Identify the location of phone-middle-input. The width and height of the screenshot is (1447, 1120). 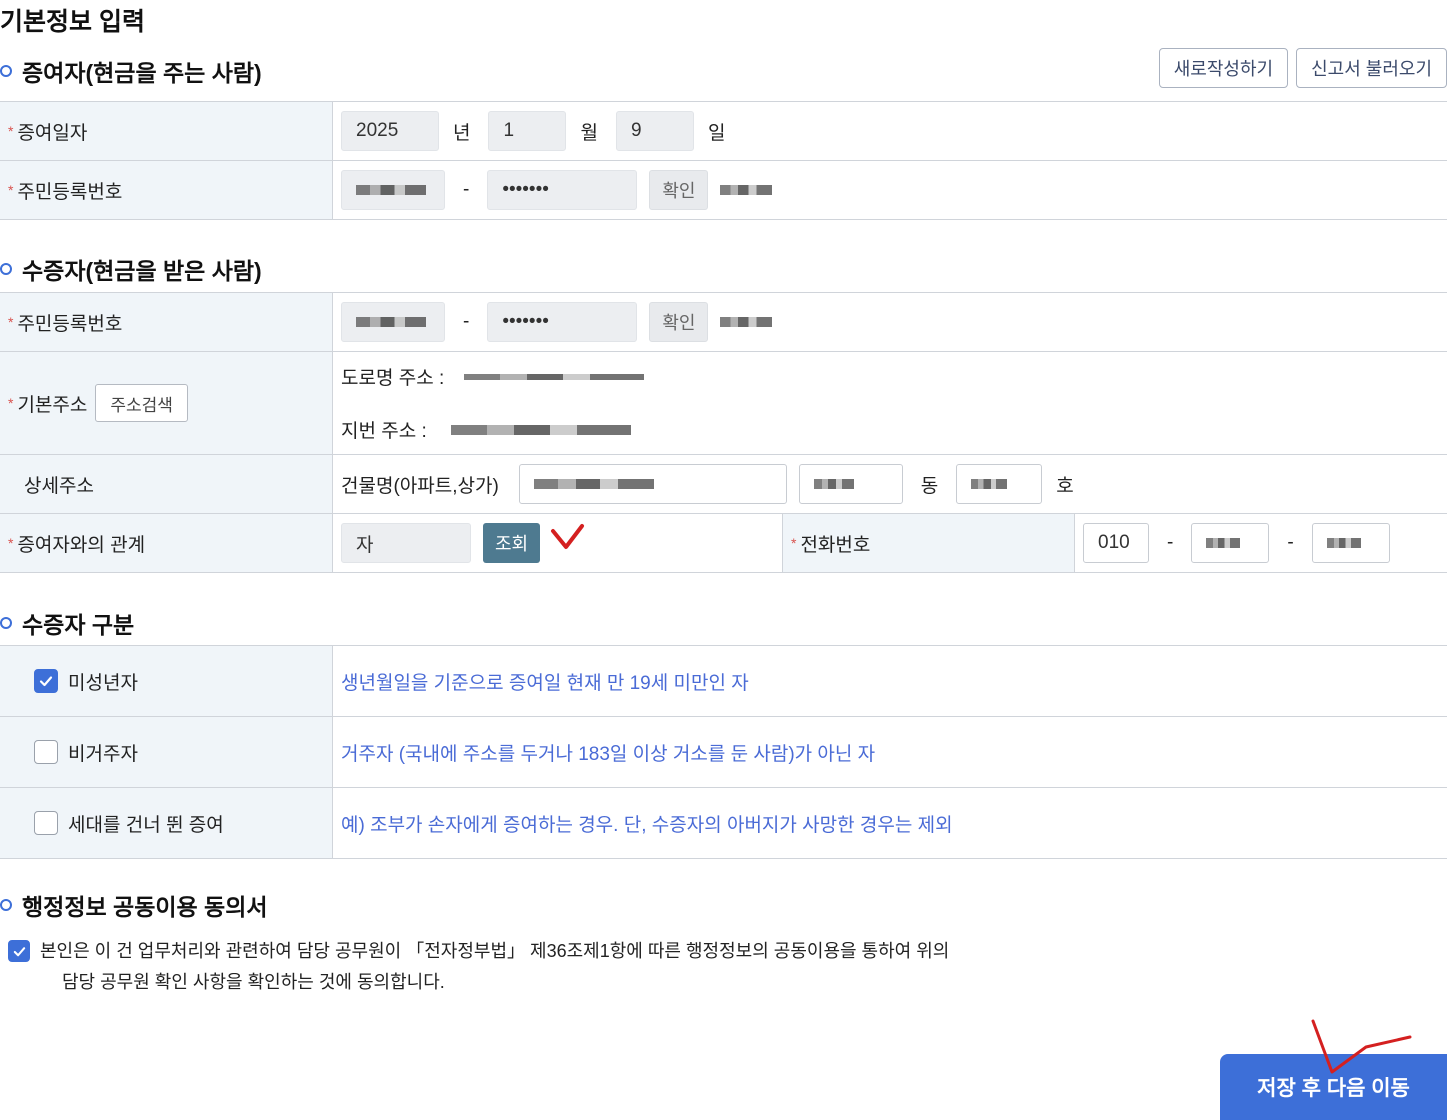
(1230, 543).